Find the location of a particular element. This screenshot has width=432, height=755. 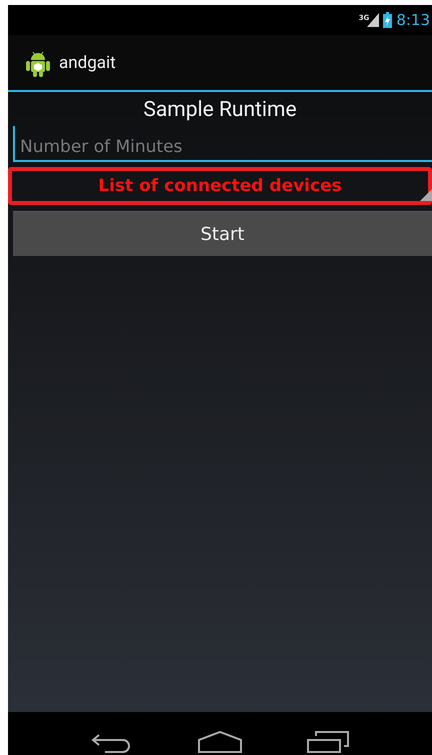

section-heading: Sample Runtime is located at coordinates (220, 110).